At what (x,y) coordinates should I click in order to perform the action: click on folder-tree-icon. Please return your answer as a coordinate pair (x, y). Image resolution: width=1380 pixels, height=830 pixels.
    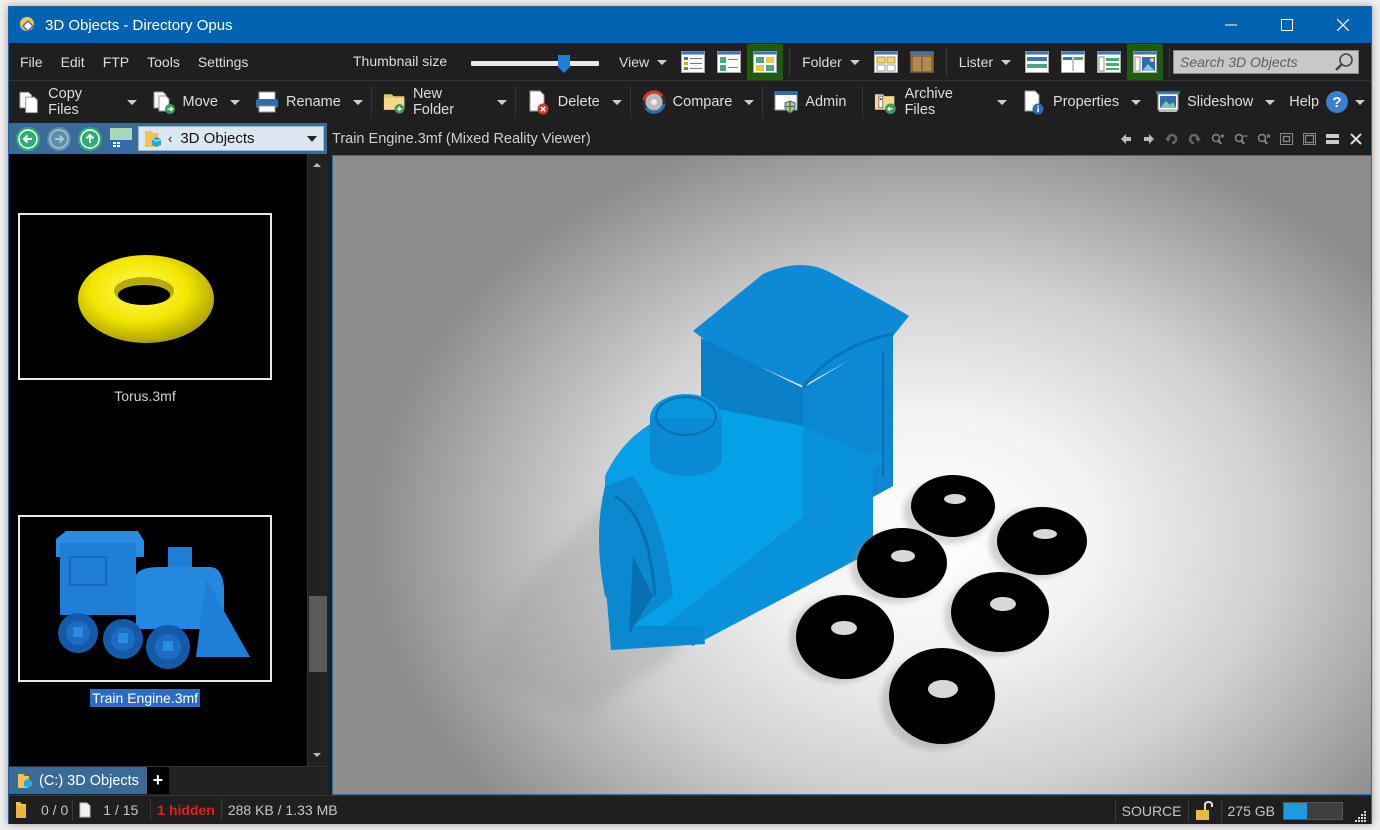
    Looking at the image, I should click on (121, 138).